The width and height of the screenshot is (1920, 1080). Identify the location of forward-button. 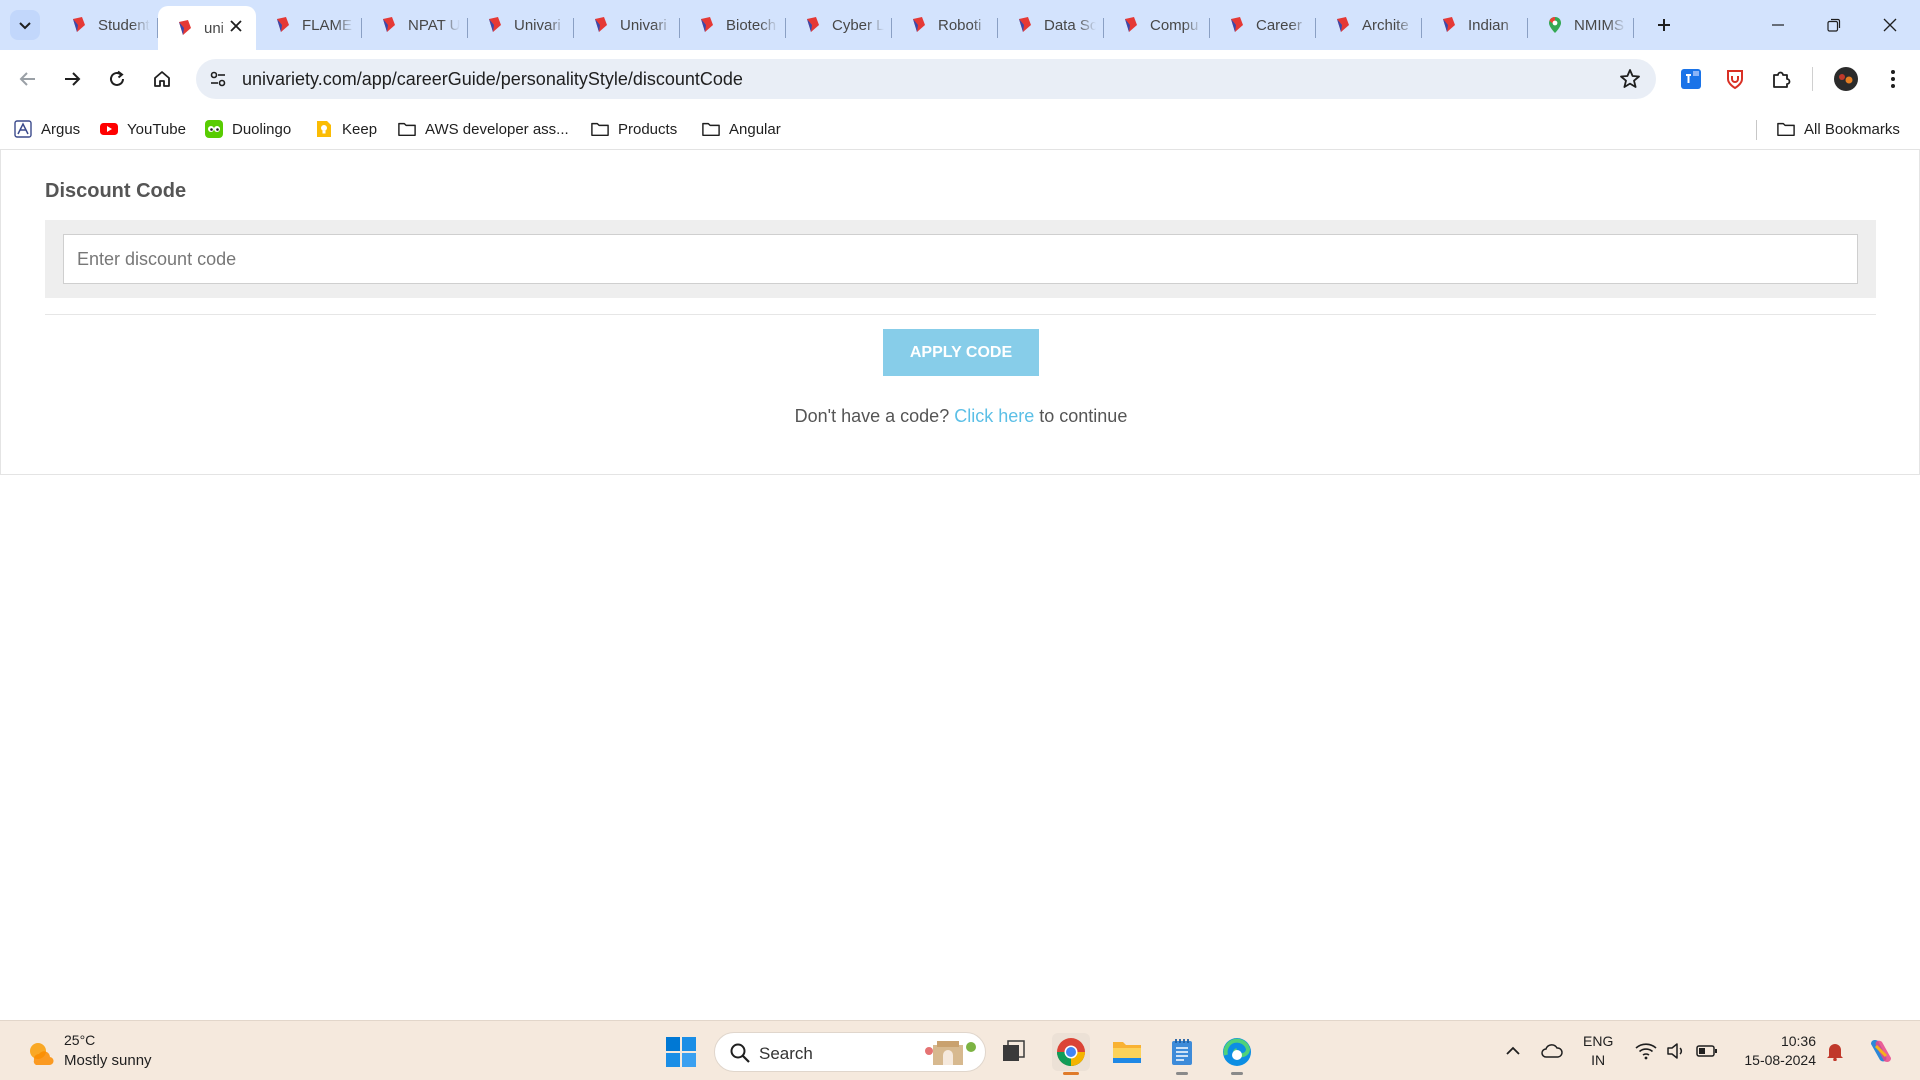
(72, 79).